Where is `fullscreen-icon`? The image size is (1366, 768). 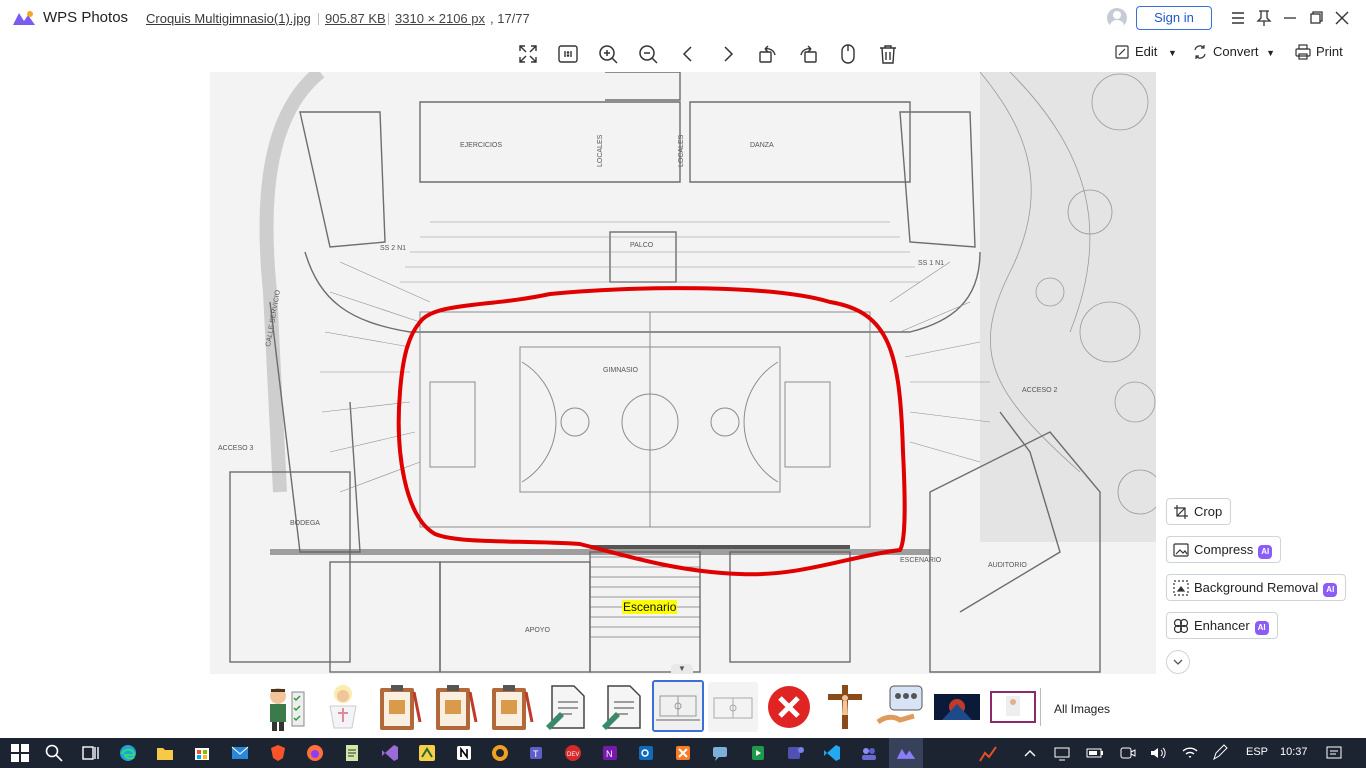
fullscreen-icon is located at coordinates (528, 54).